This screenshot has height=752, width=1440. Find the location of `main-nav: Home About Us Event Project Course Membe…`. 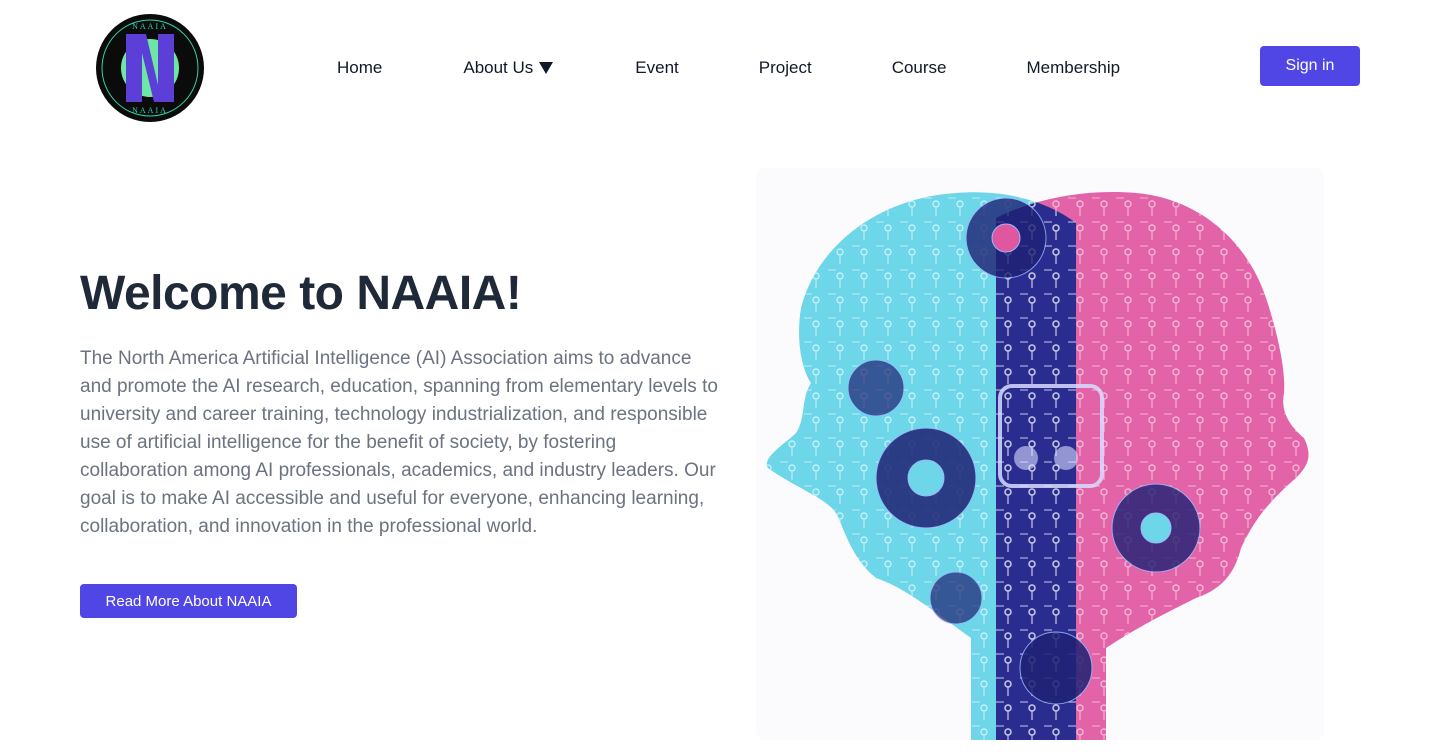

main-nav: Home About Us Event Project Course Membe… is located at coordinates (728, 68).